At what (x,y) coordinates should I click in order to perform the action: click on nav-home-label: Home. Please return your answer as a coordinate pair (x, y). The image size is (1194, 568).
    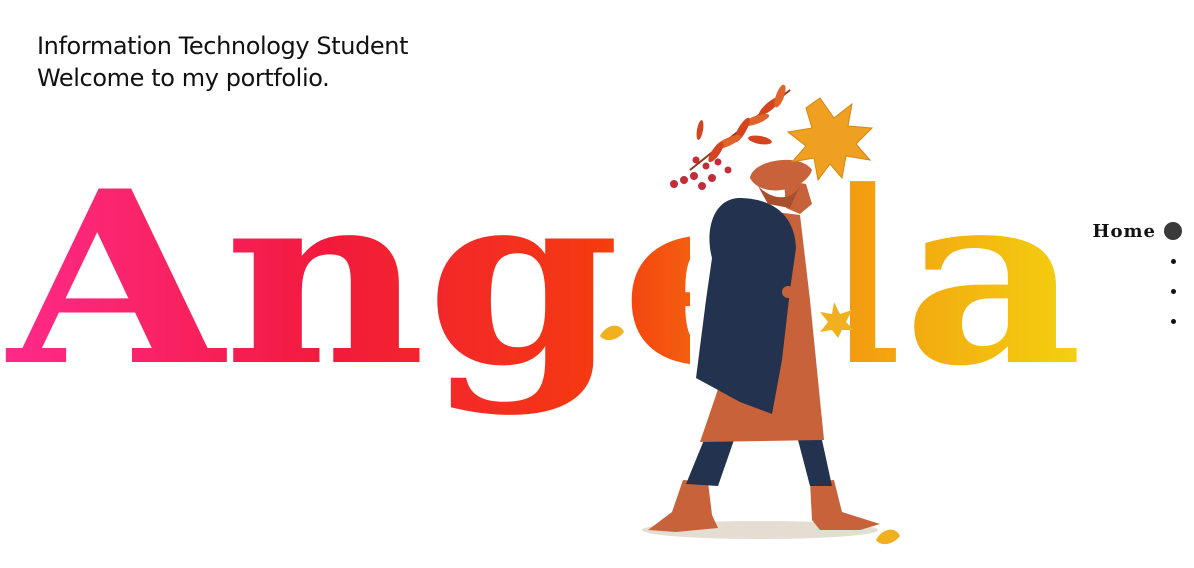
    Looking at the image, I should click on (1124, 231).